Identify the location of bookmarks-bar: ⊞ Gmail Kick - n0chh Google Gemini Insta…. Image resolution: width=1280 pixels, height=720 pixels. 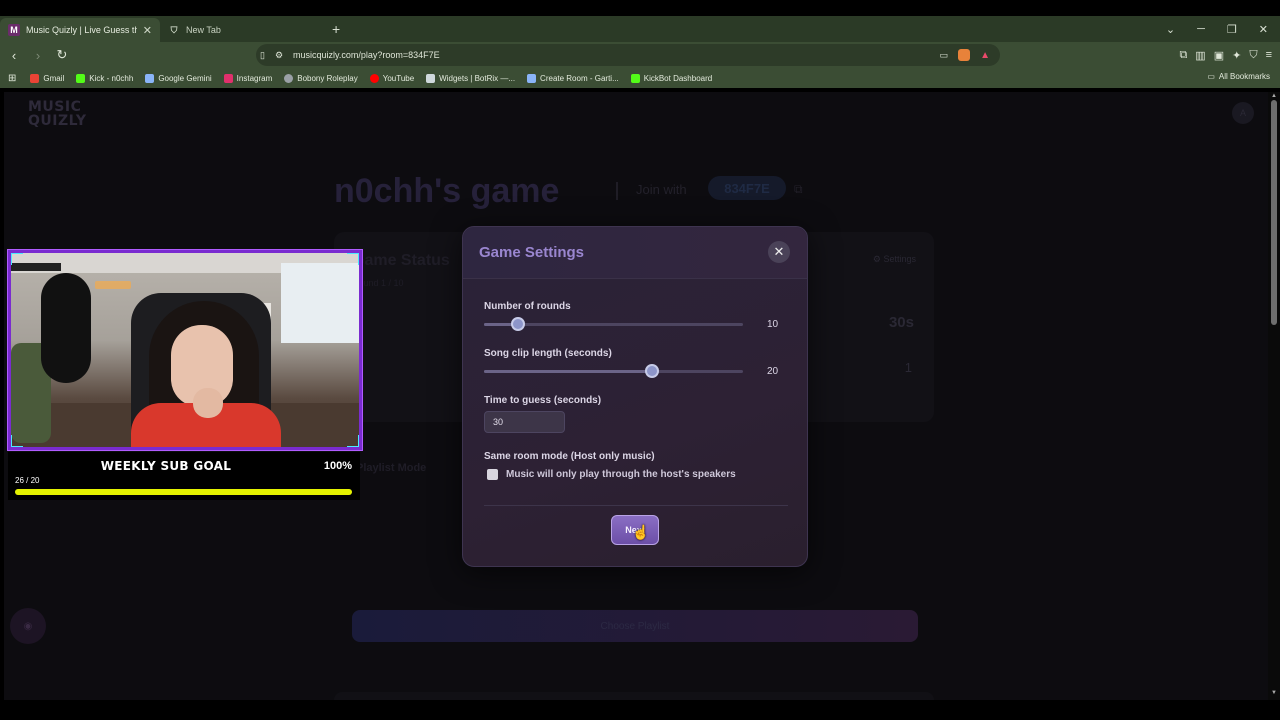
(640, 78).